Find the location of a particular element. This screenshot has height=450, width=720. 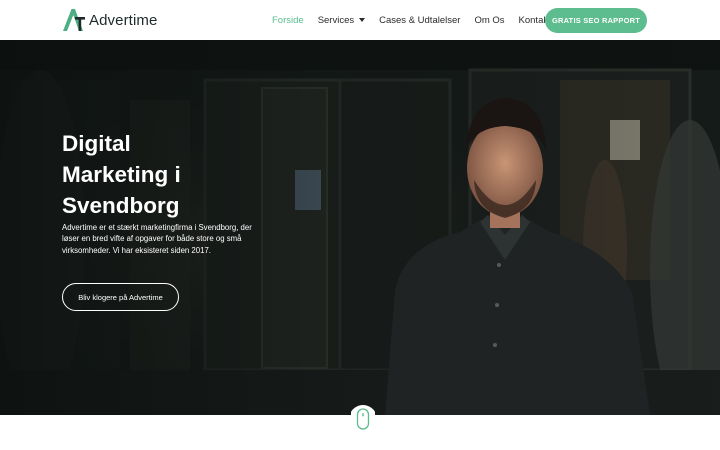

hero-title-line: Svendborg is located at coordinates (121, 205).